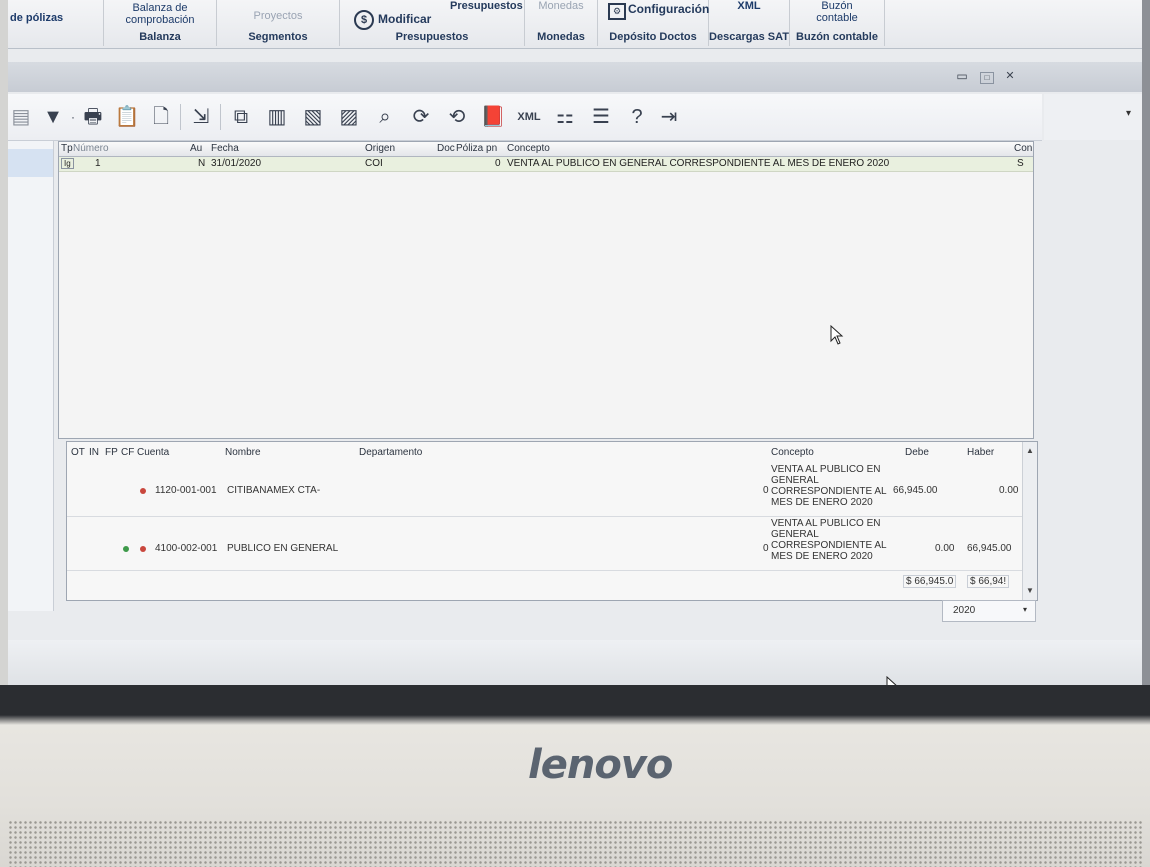 This screenshot has height=867, width=1150. Describe the element at coordinates (1009, 490) in the screenshot. I see `row-haber: 0.00` at that location.